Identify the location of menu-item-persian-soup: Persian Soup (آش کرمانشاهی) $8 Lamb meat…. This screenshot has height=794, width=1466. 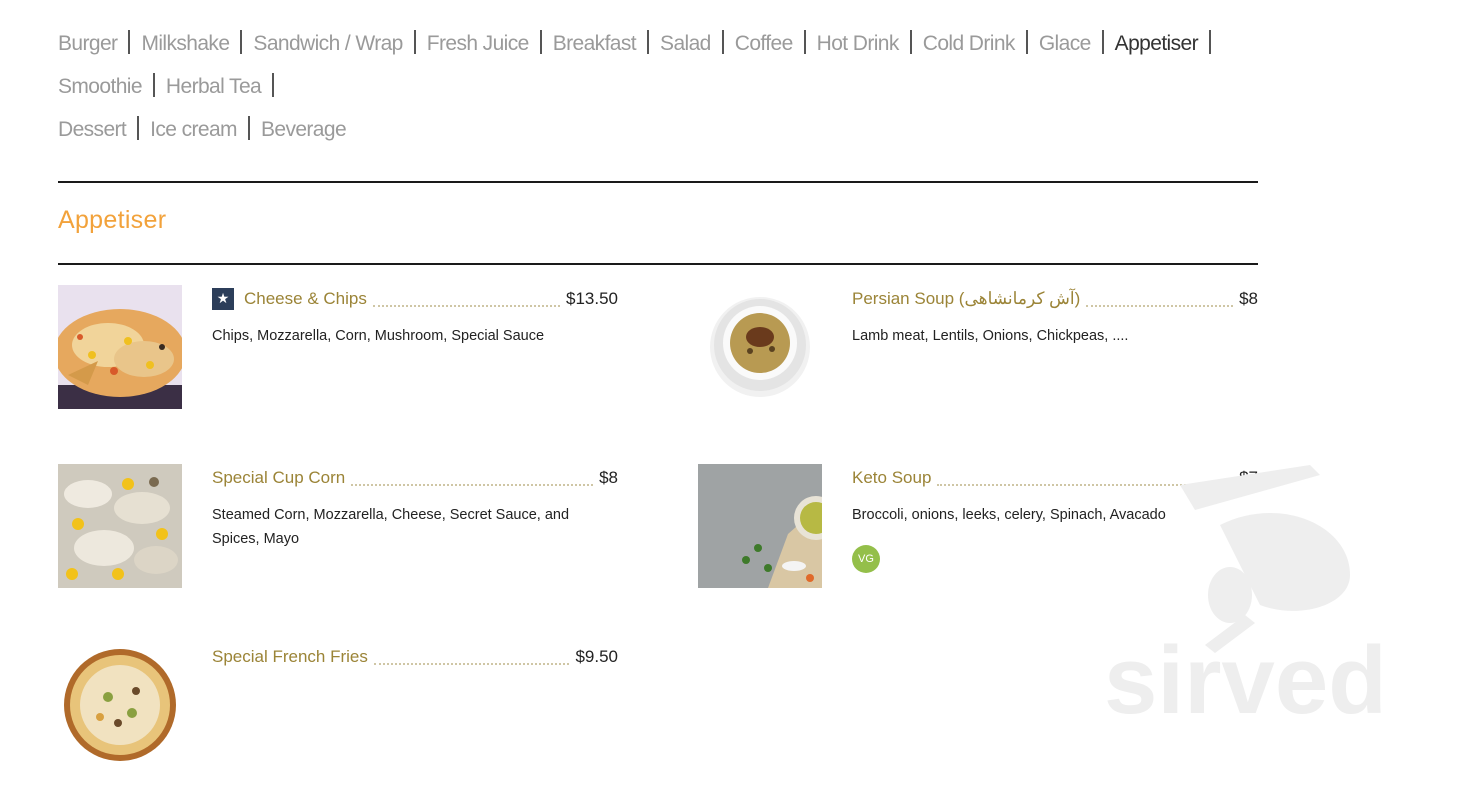
(978, 347).